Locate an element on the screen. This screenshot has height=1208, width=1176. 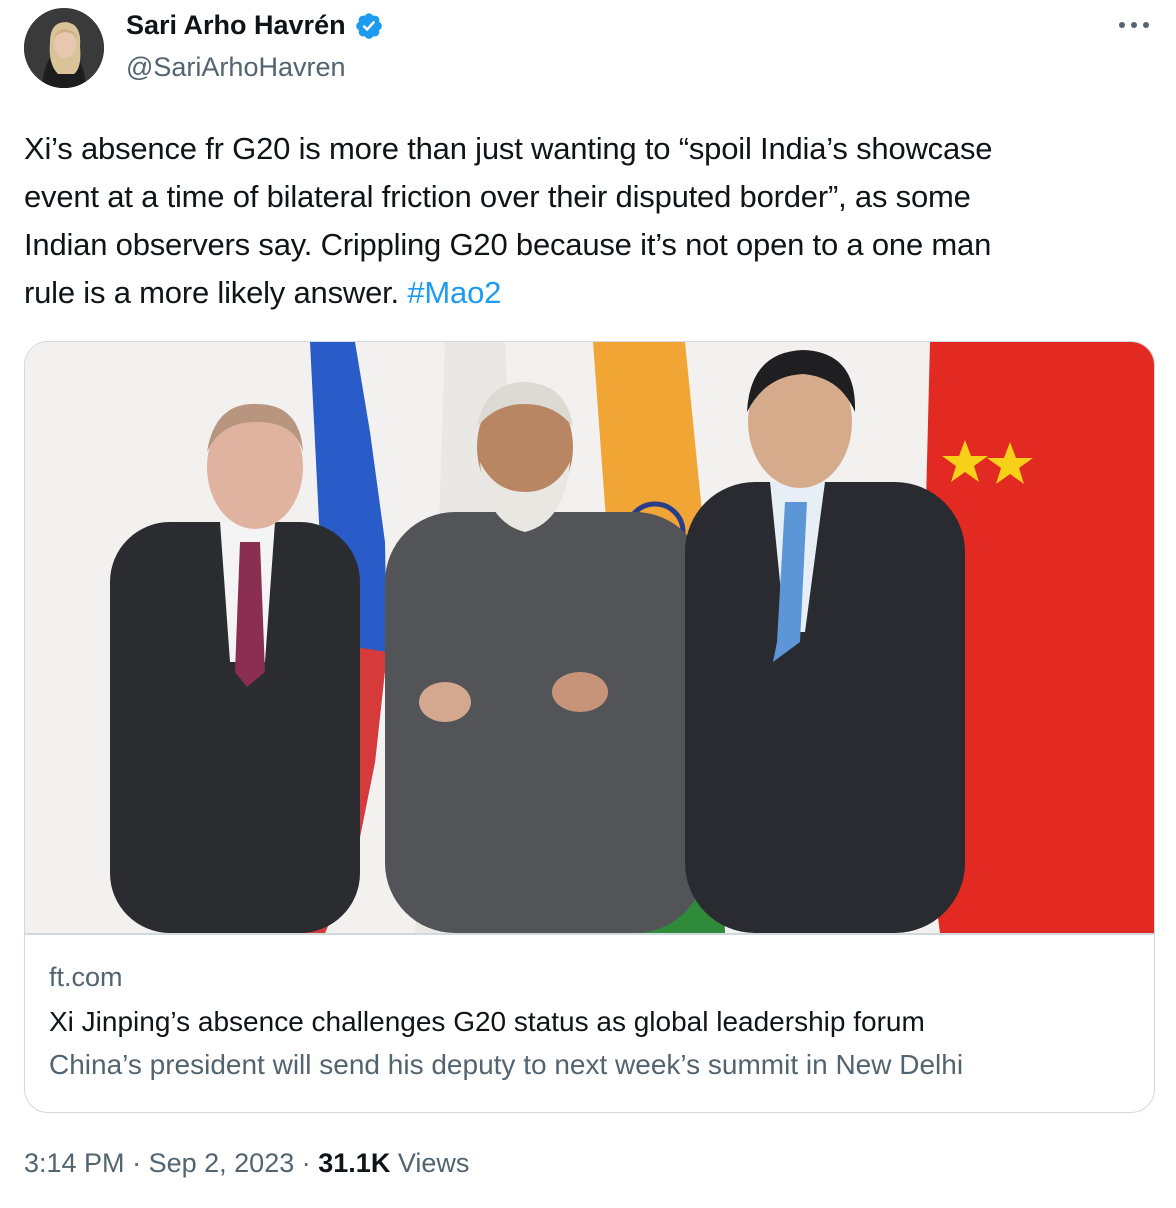
author-handle: @SariArhoHavren is located at coordinates (236, 67).